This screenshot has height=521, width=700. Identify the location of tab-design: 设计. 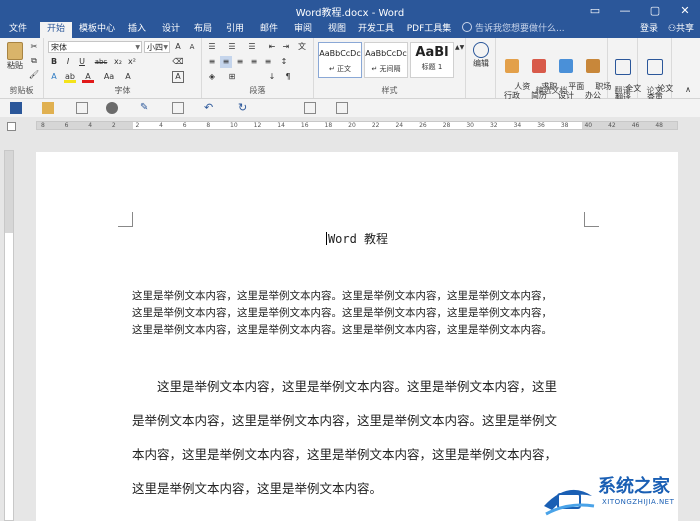
(171, 30).